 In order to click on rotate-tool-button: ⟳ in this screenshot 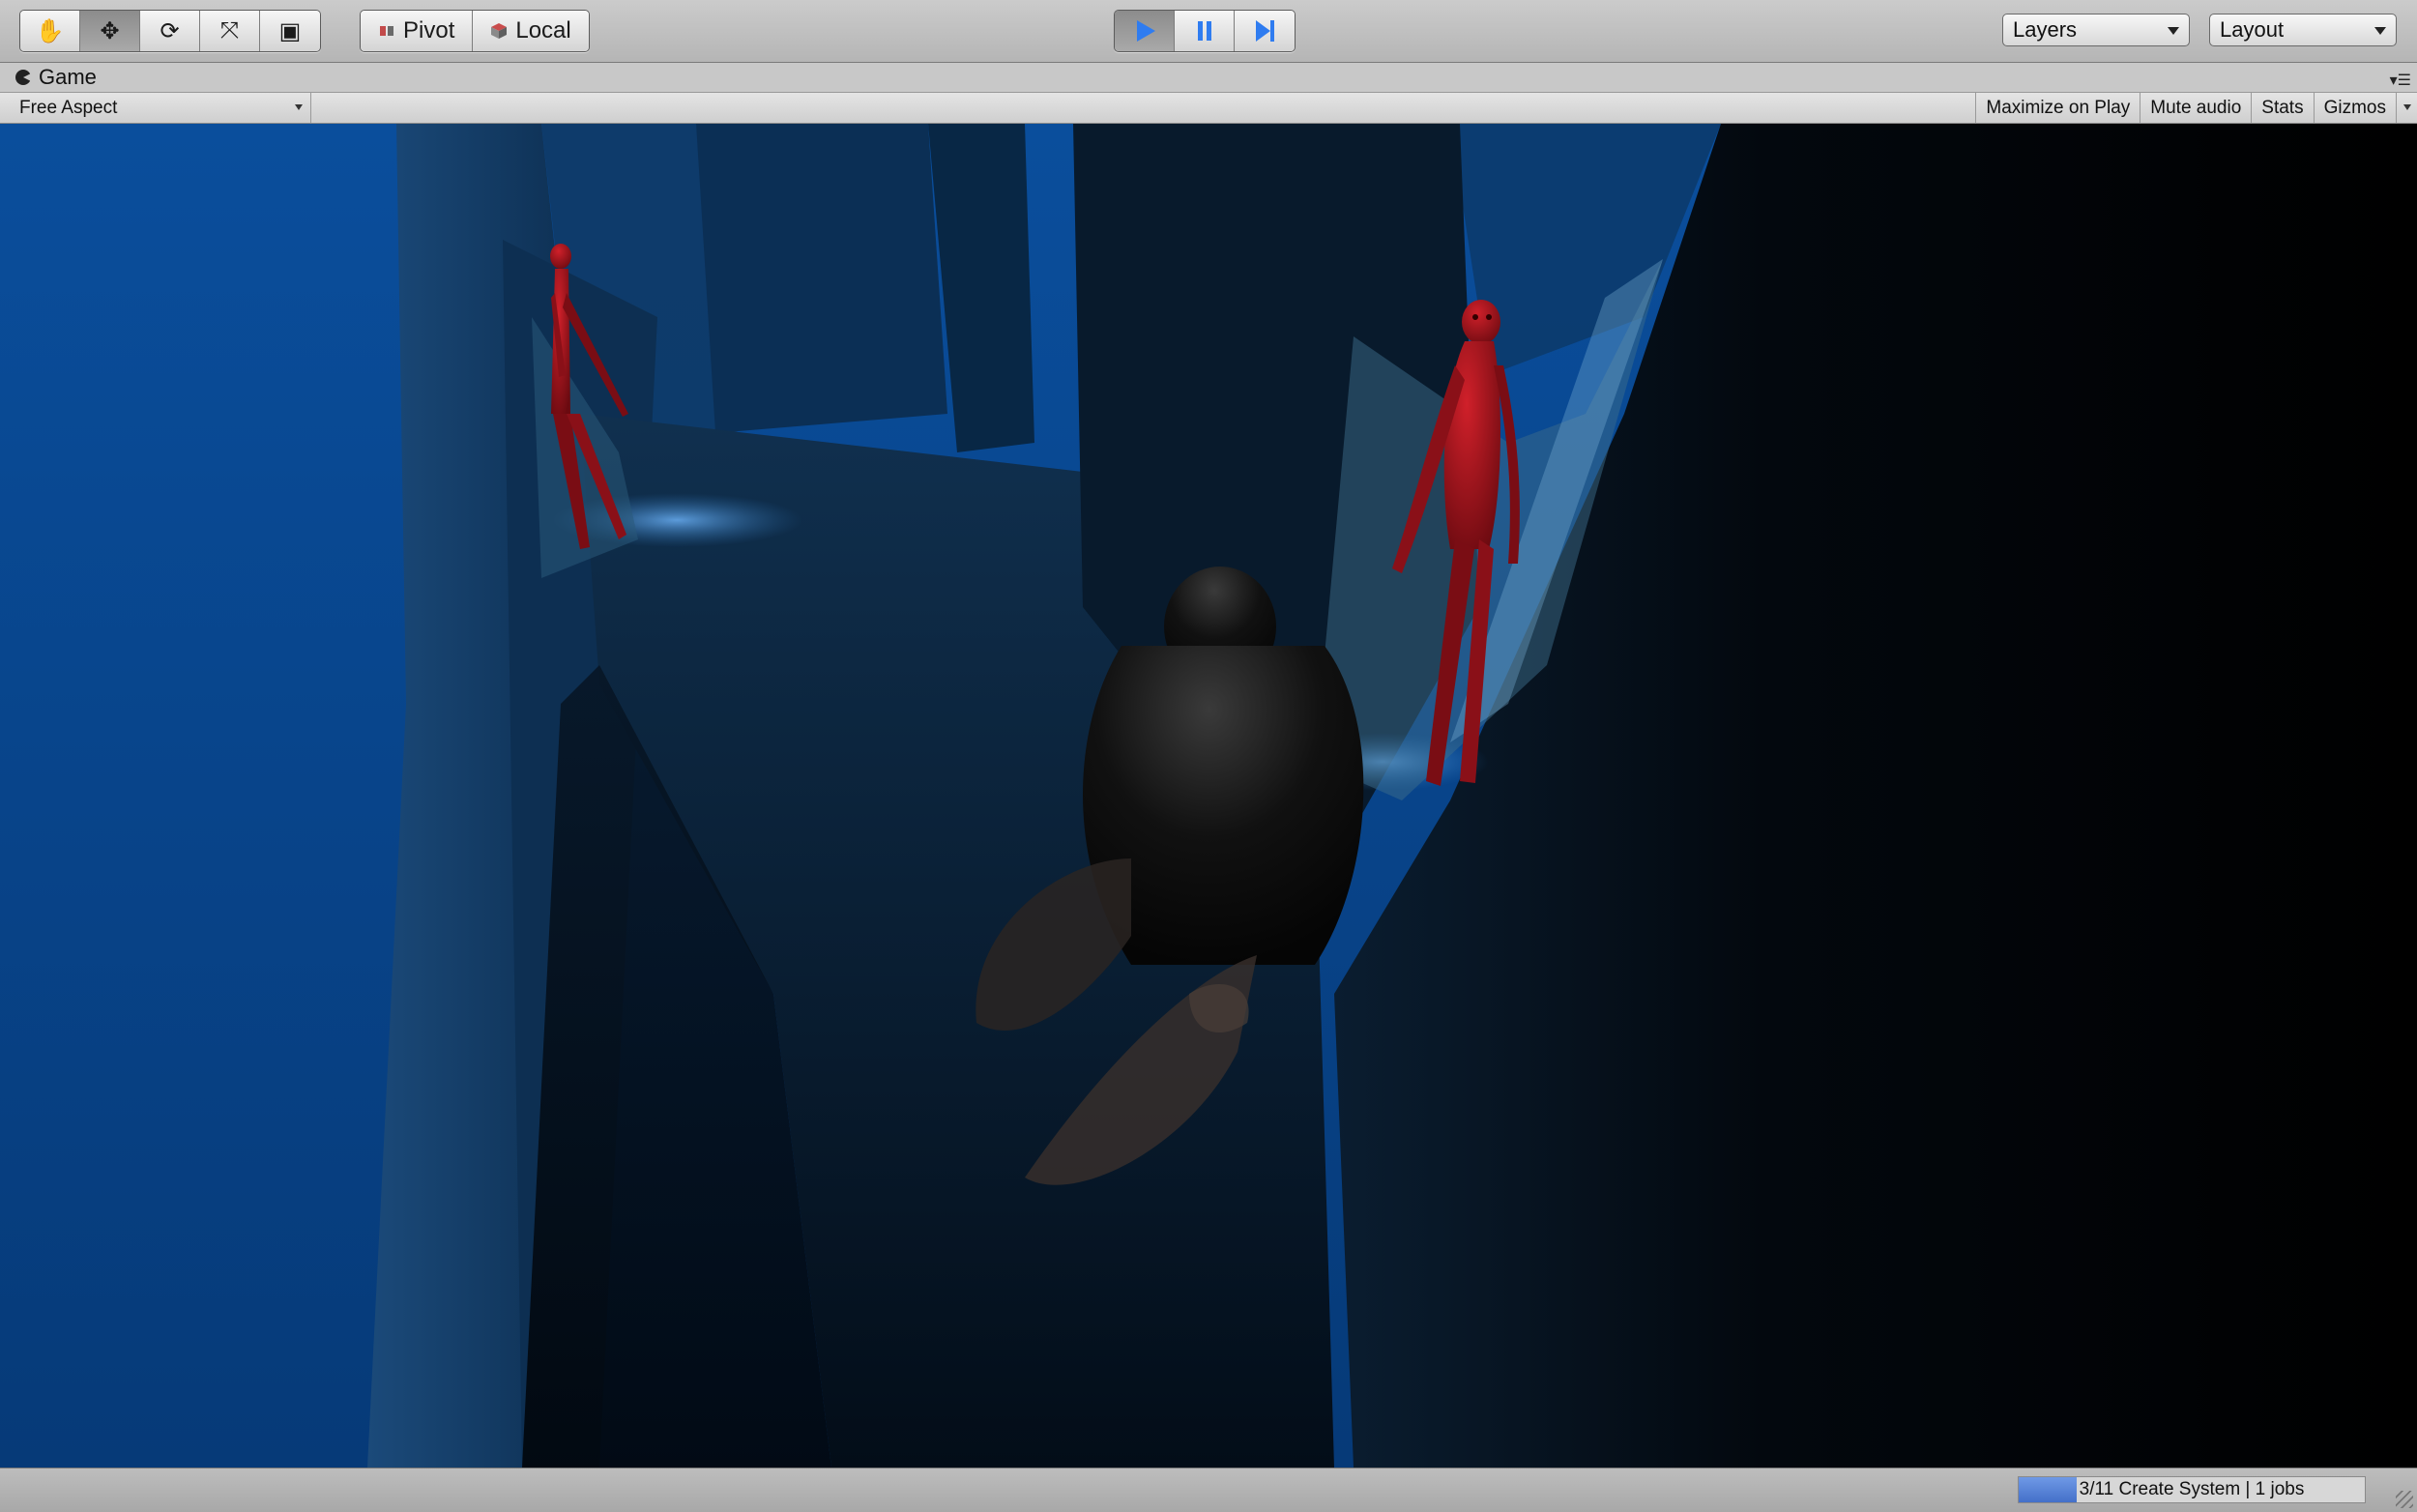, I will do `click(170, 31)`.